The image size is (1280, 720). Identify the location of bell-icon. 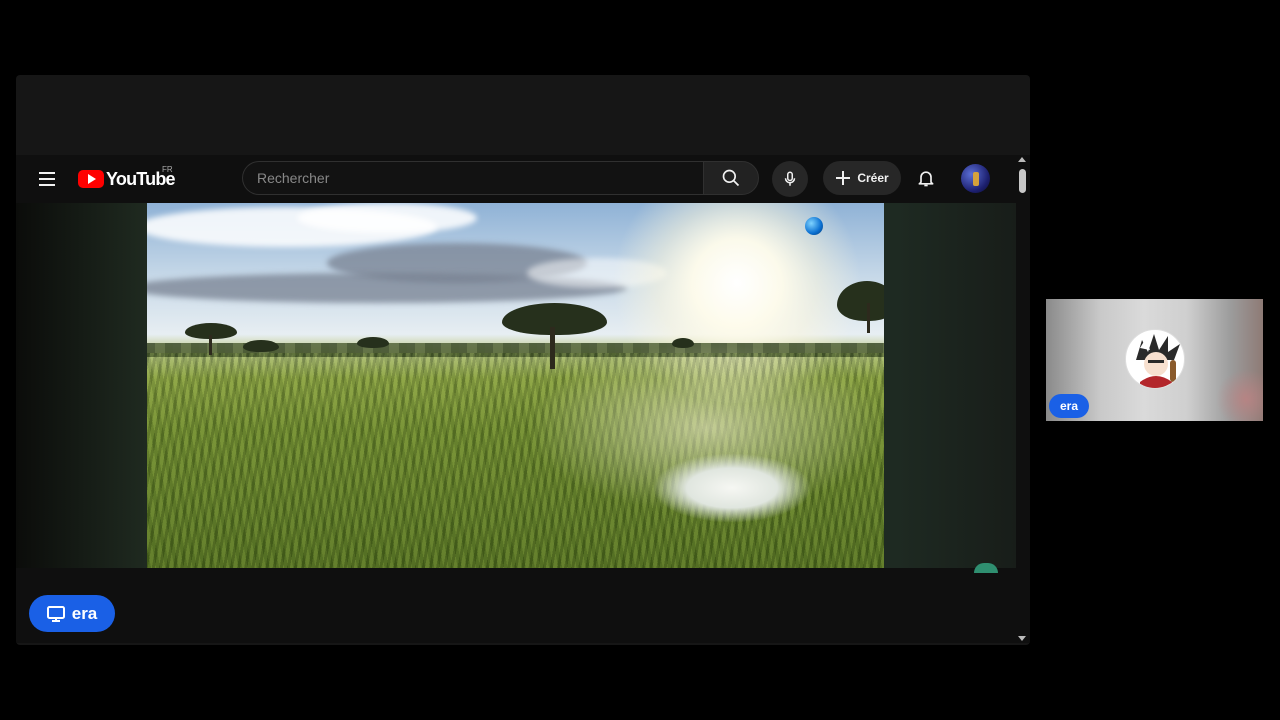
(926, 179).